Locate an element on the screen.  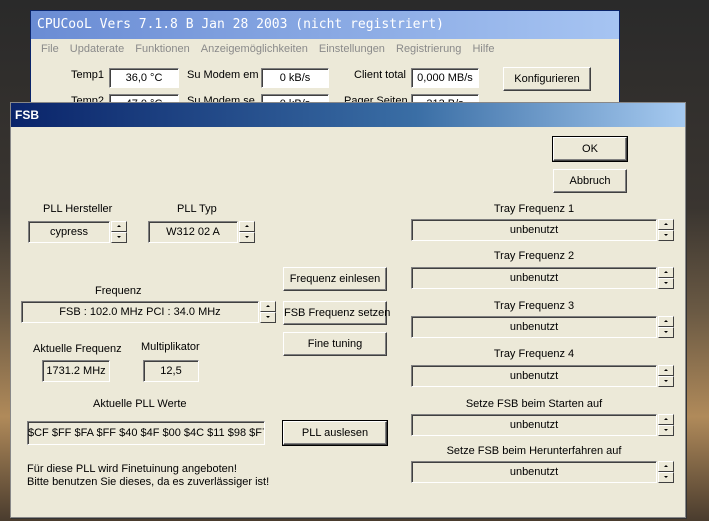
frequency-field: FSB : 102.0 MHz PCI : 34.0 MHz is located at coordinates (140, 312).